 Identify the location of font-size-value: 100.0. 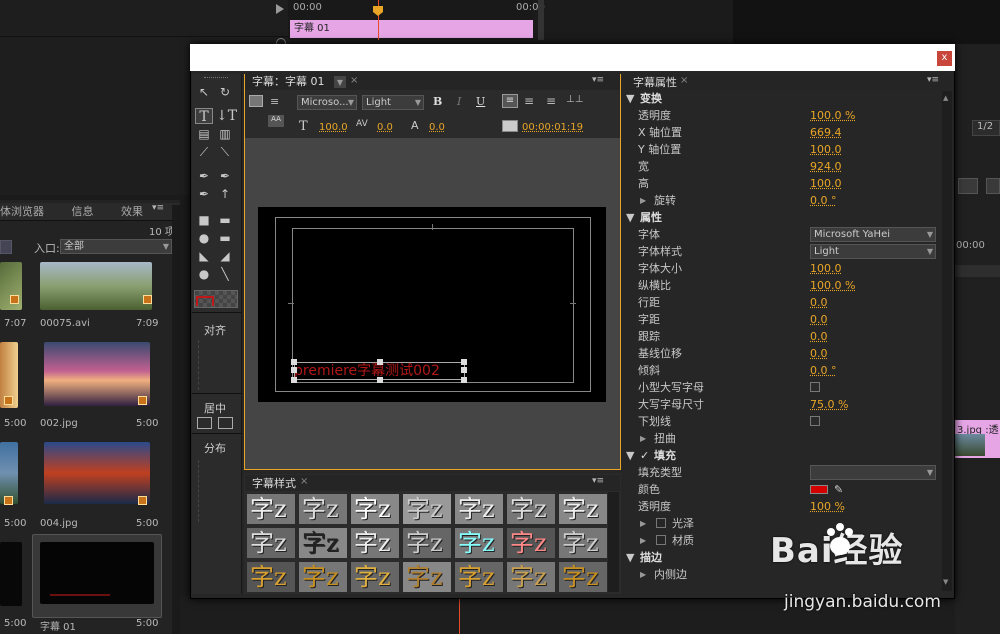
(333, 127).